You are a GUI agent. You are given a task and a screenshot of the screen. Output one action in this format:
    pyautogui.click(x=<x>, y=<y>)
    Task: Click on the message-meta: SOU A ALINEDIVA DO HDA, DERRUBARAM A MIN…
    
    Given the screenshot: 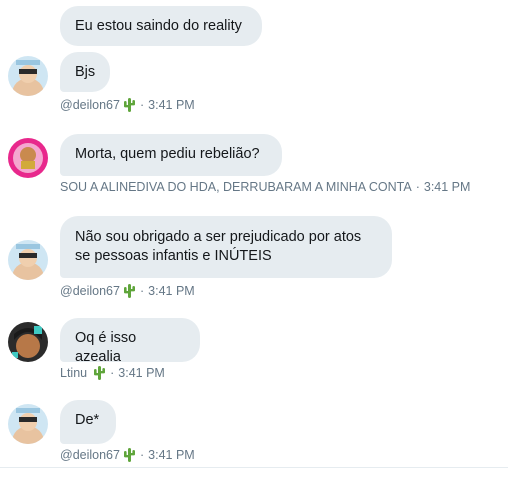 What is the action you would take?
    pyautogui.click(x=265, y=187)
    